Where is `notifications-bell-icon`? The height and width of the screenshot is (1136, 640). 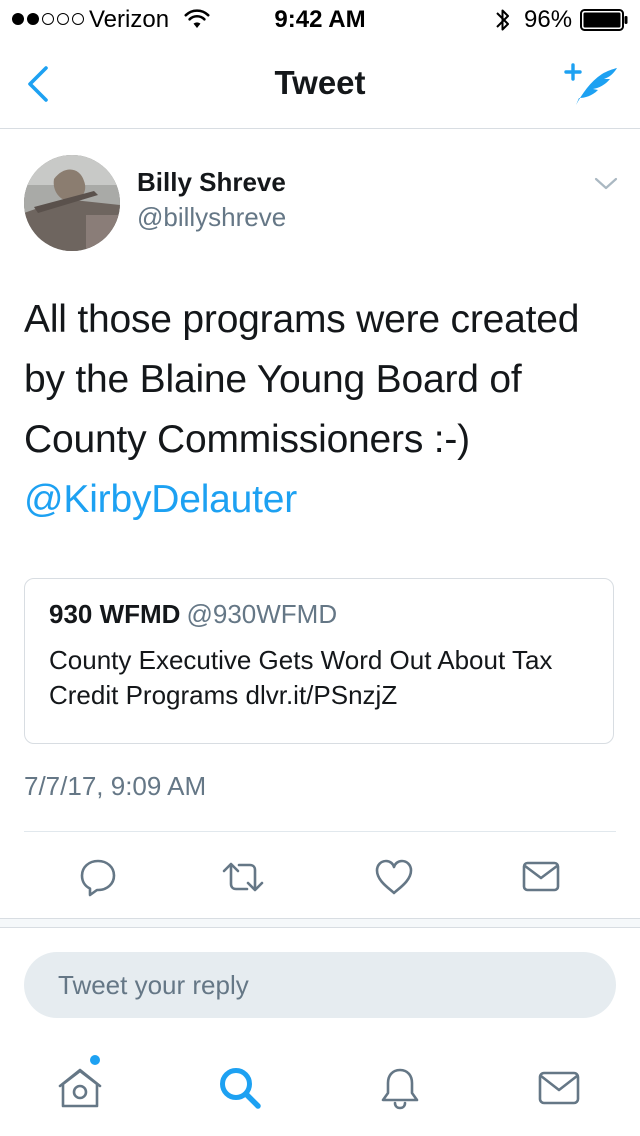 notifications-bell-icon is located at coordinates (400, 1089).